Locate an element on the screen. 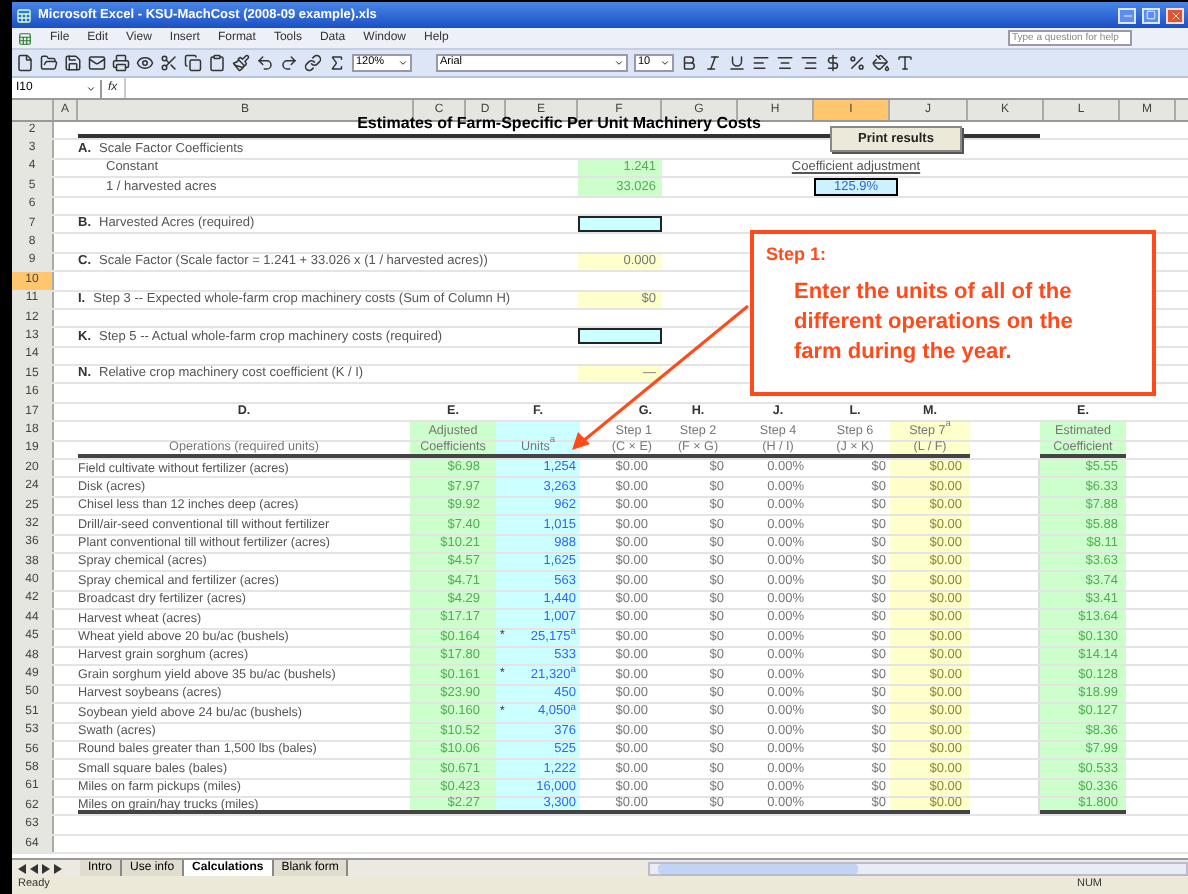 The width and height of the screenshot is (1188, 894). bold-icon is located at coordinates (689, 63).